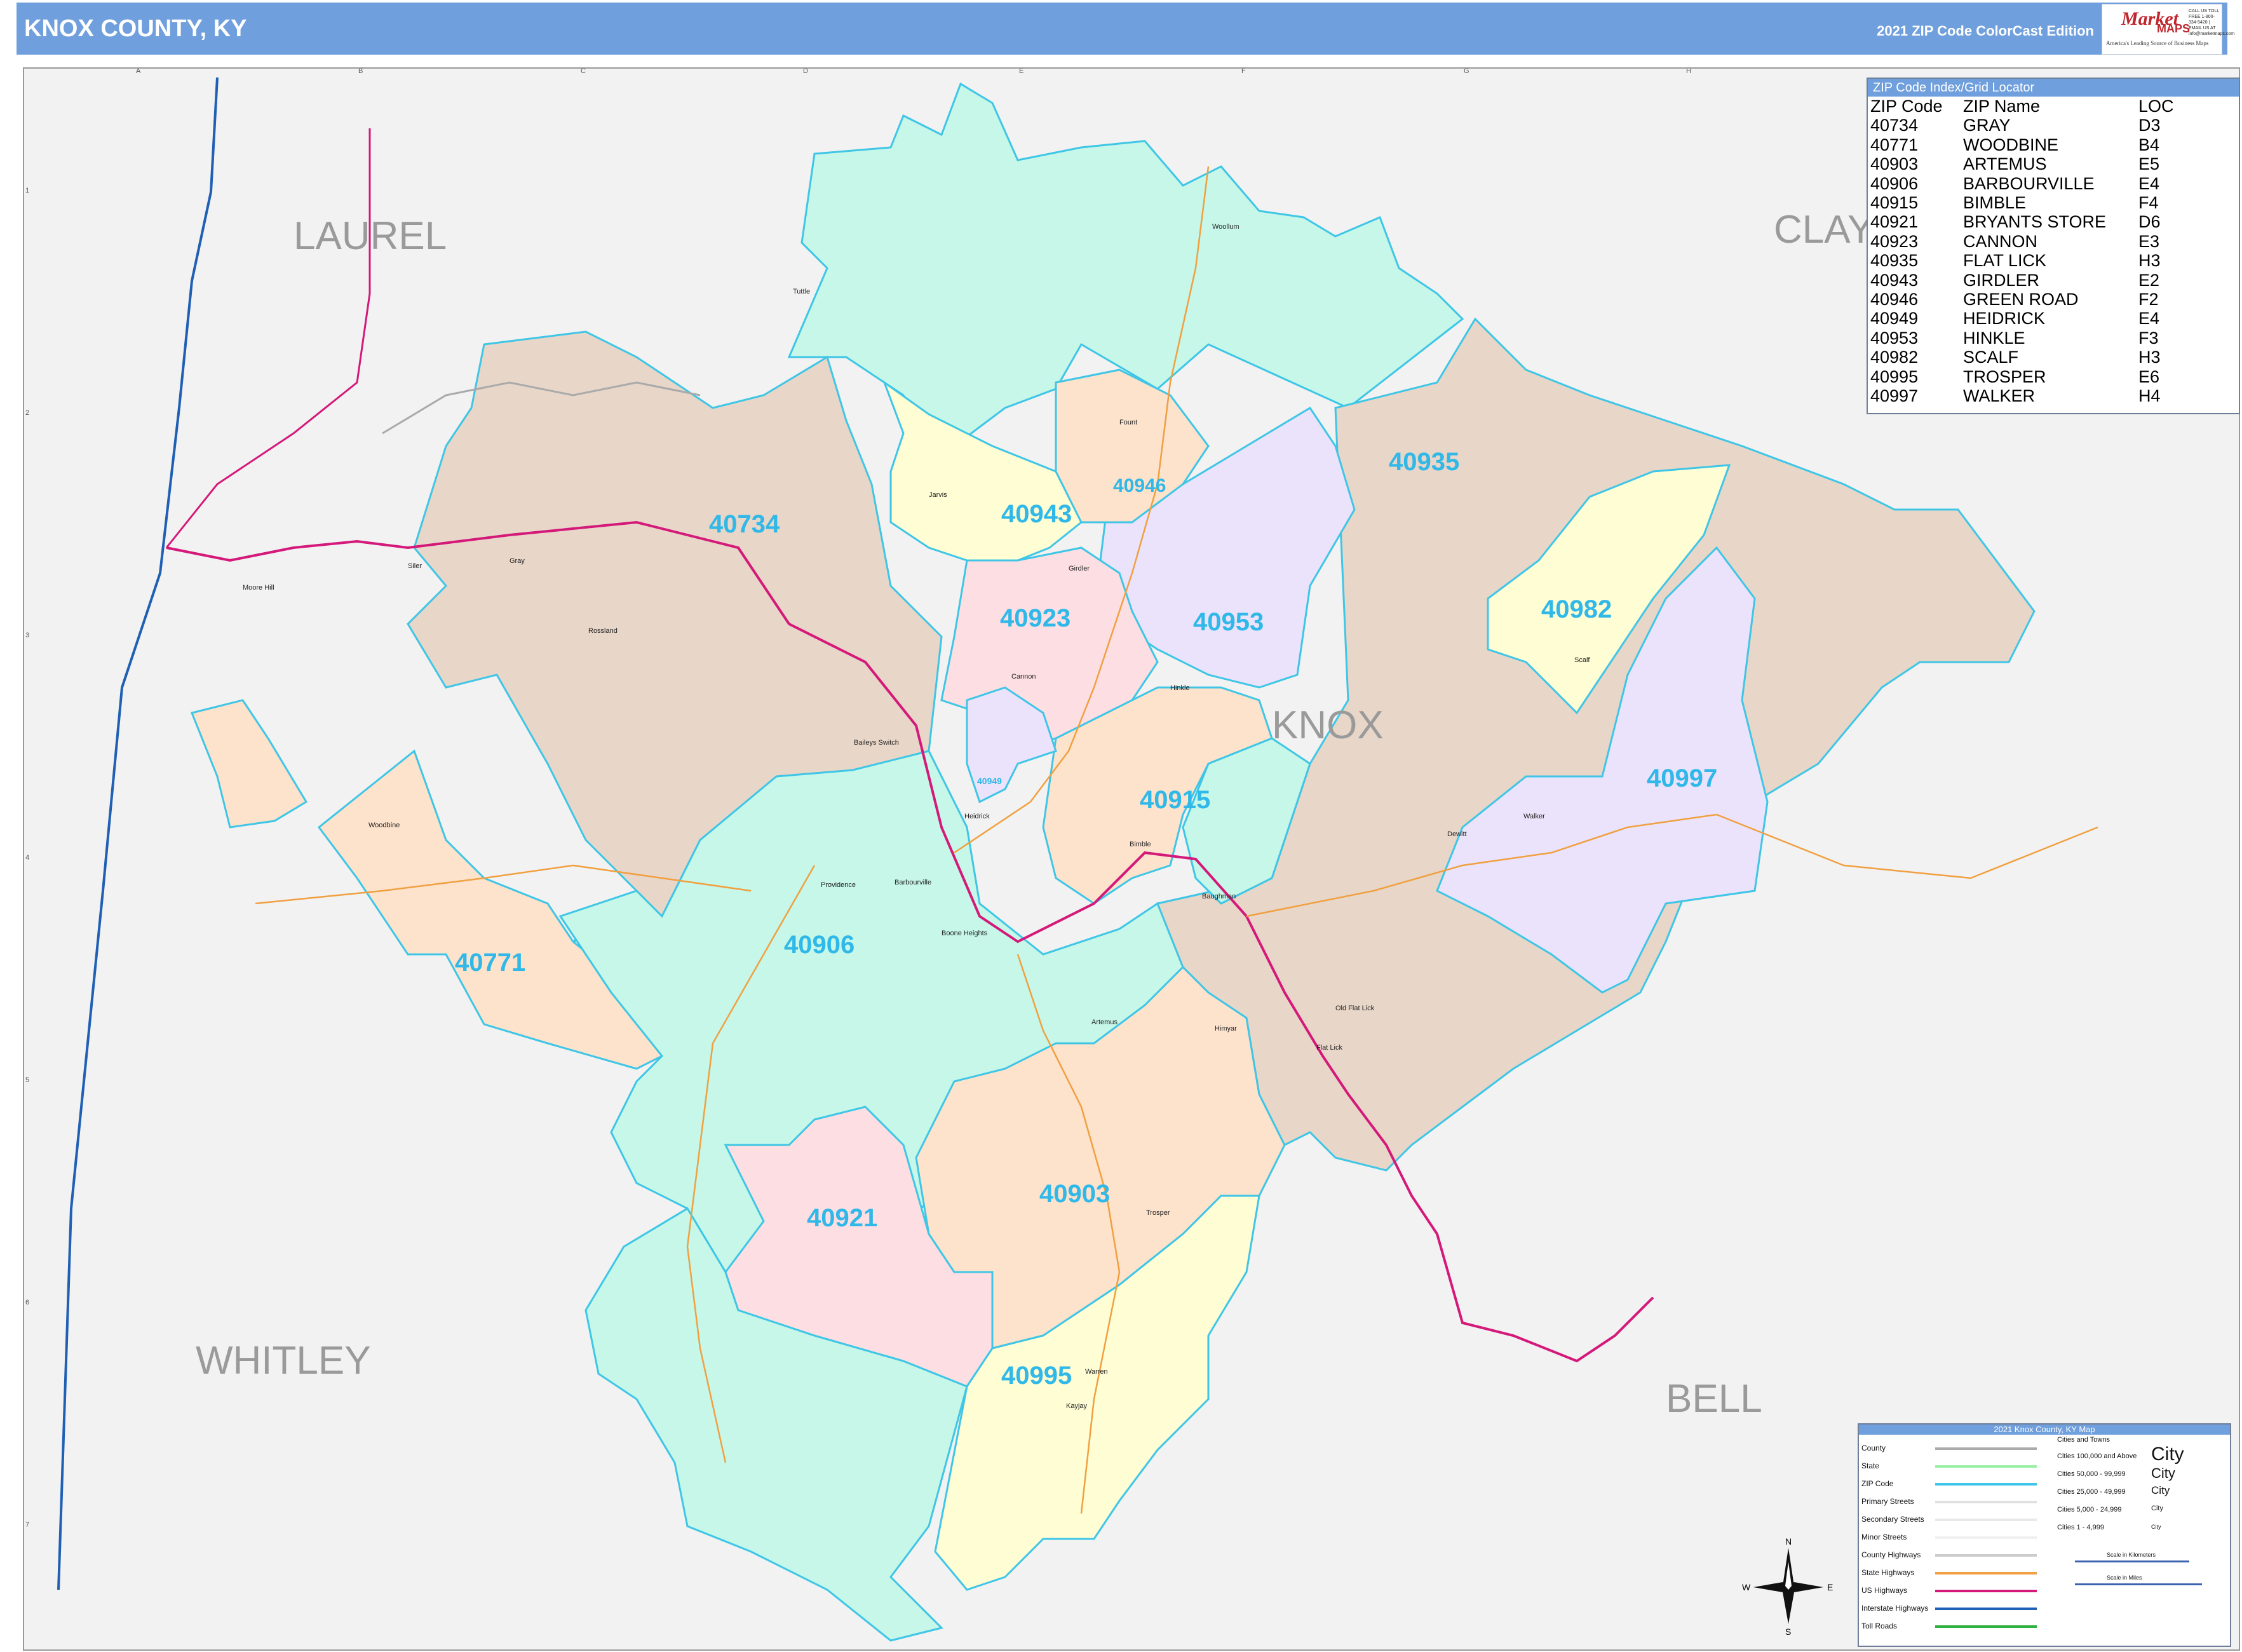  I want to click on zip-index-code: 40734, so click(1894, 125).